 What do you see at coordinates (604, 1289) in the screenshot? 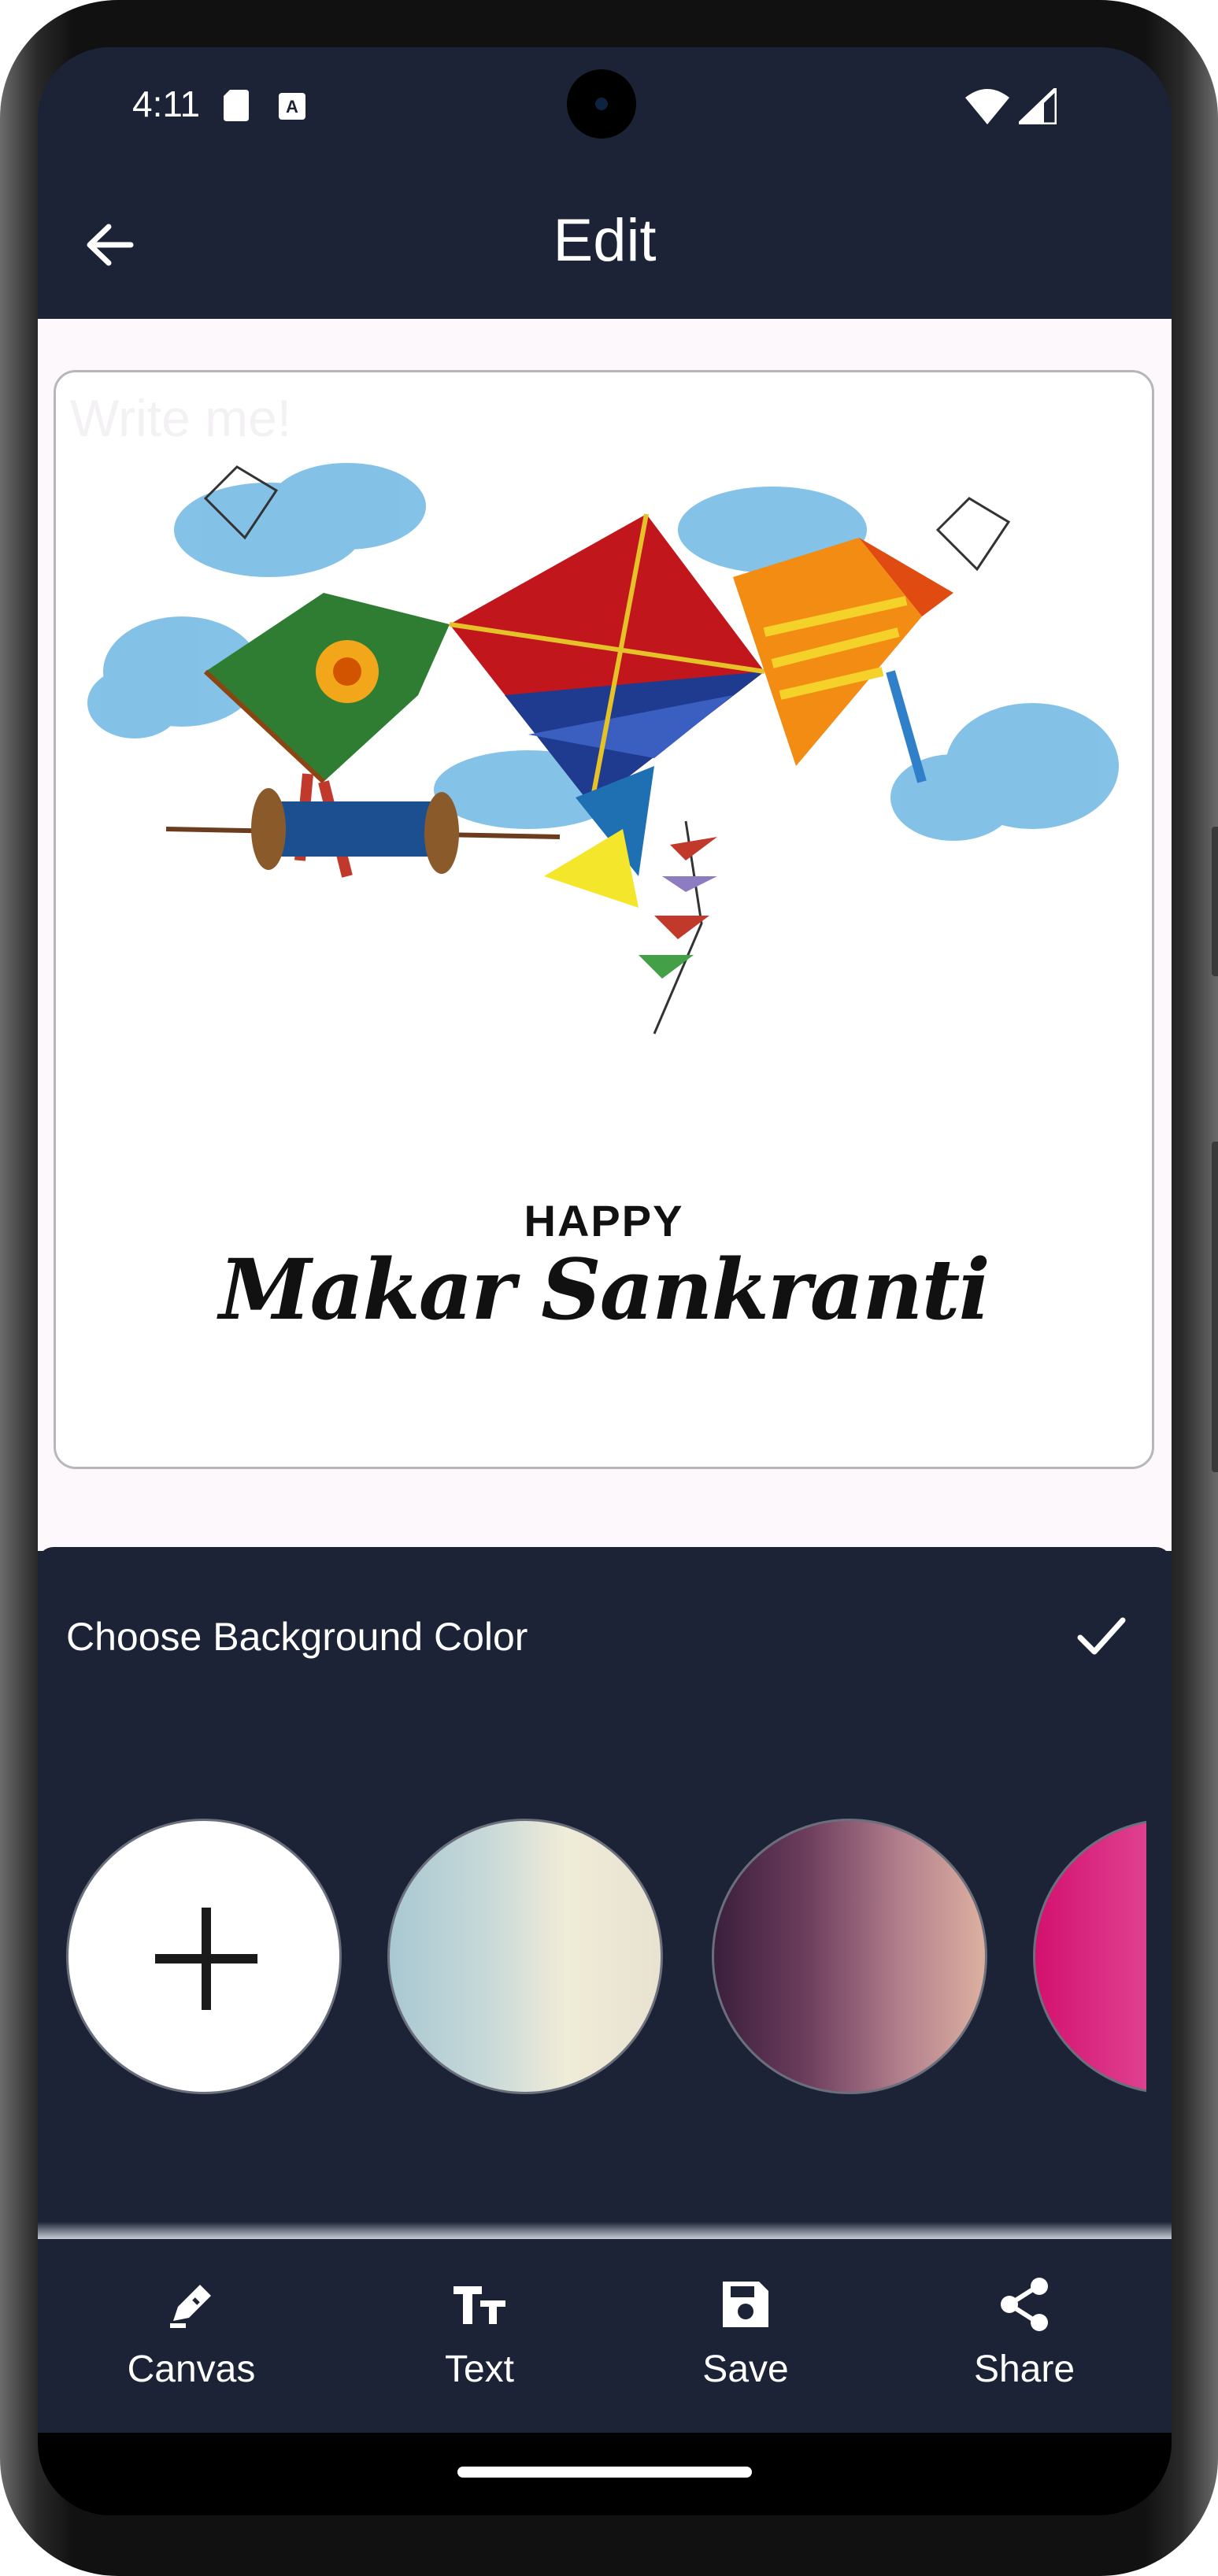
I see `greeting-line-2: Makar Sankranti` at bounding box center [604, 1289].